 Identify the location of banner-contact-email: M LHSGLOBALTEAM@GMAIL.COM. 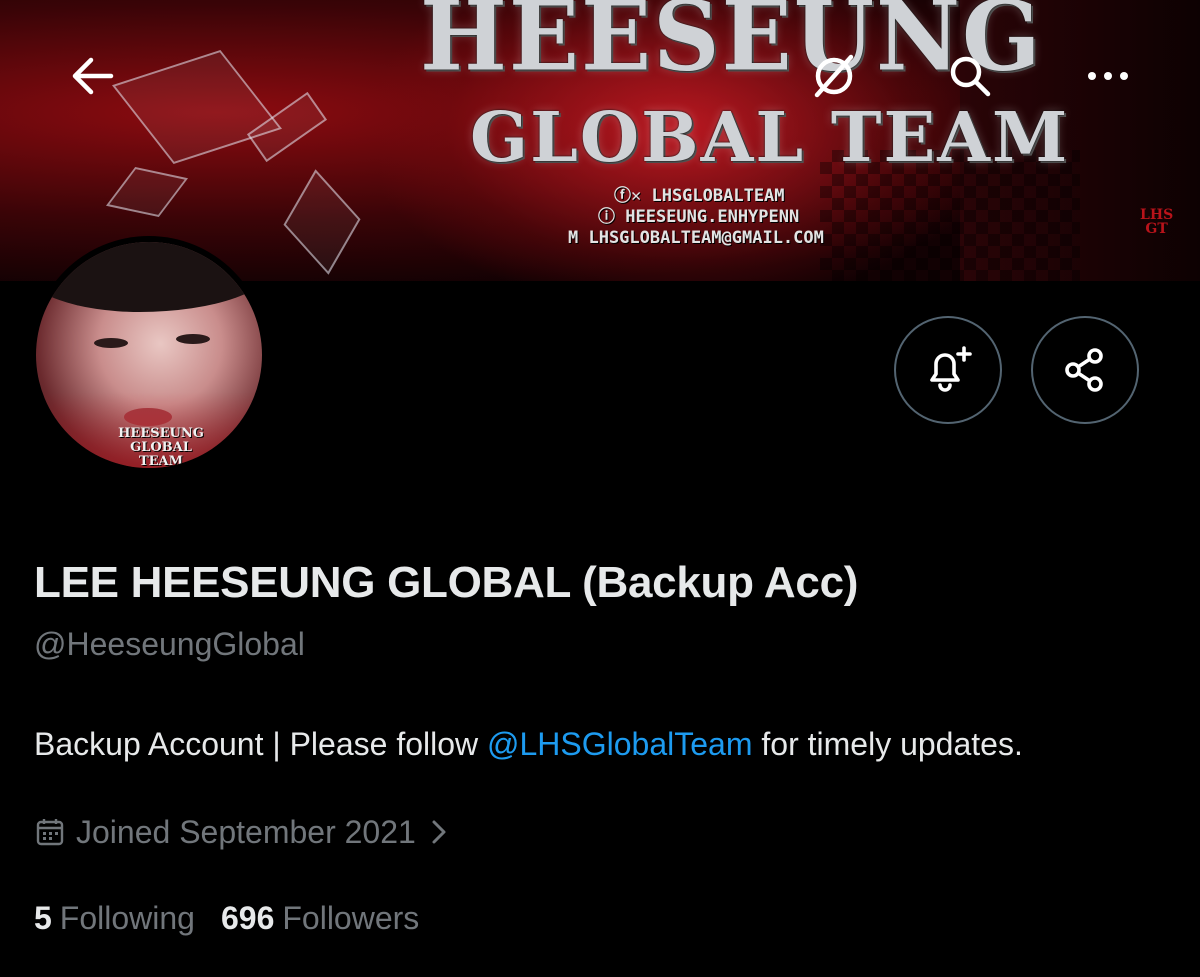
(696, 238).